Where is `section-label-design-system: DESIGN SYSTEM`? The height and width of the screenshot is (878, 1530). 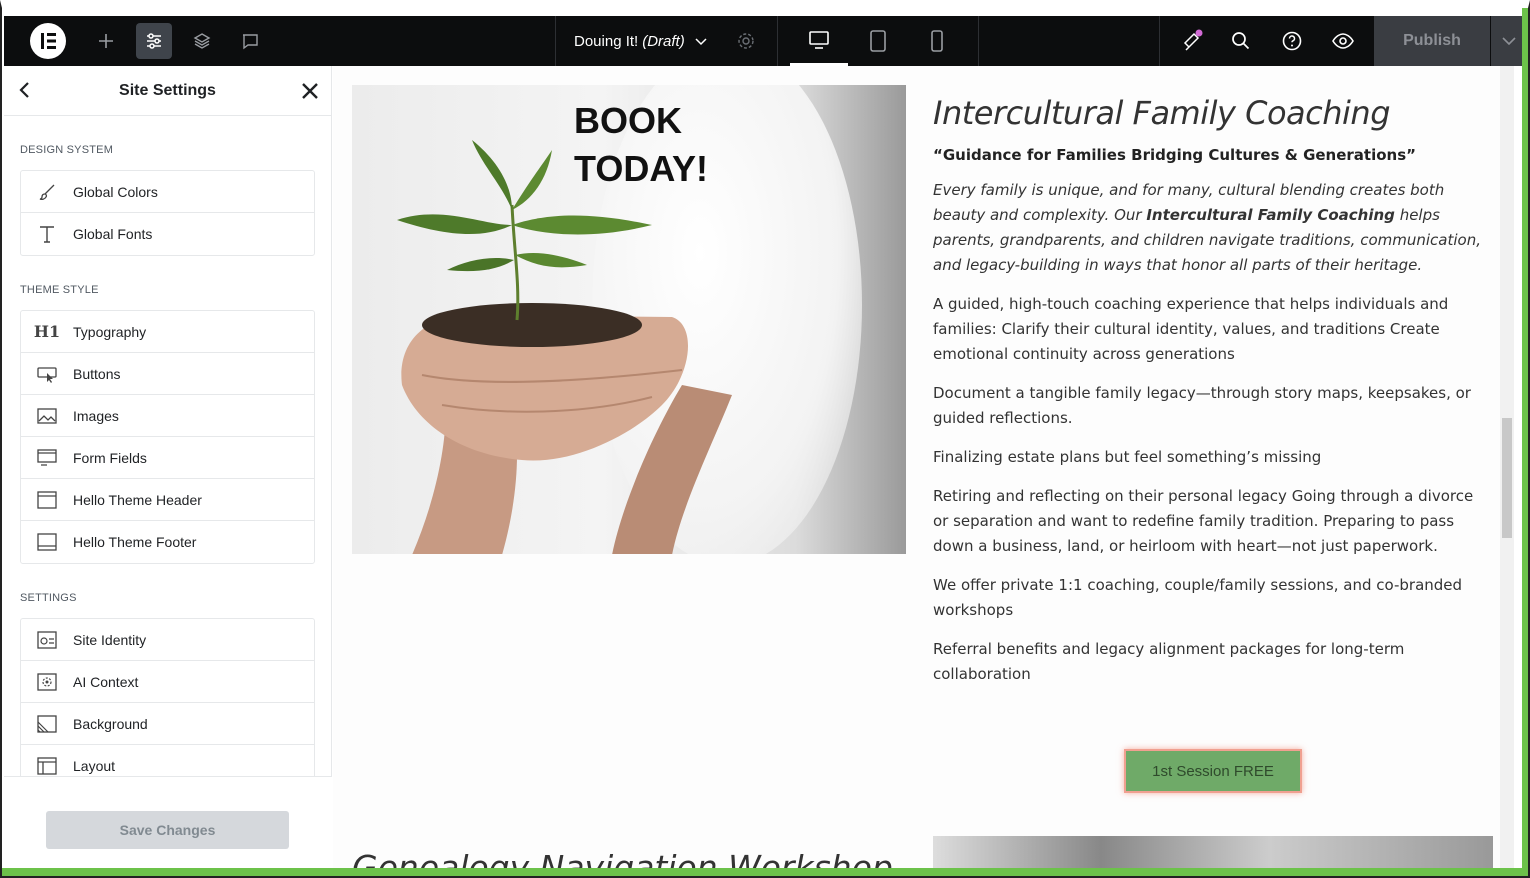 section-label-design-system: DESIGN SYSTEM is located at coordinates (67, 150).